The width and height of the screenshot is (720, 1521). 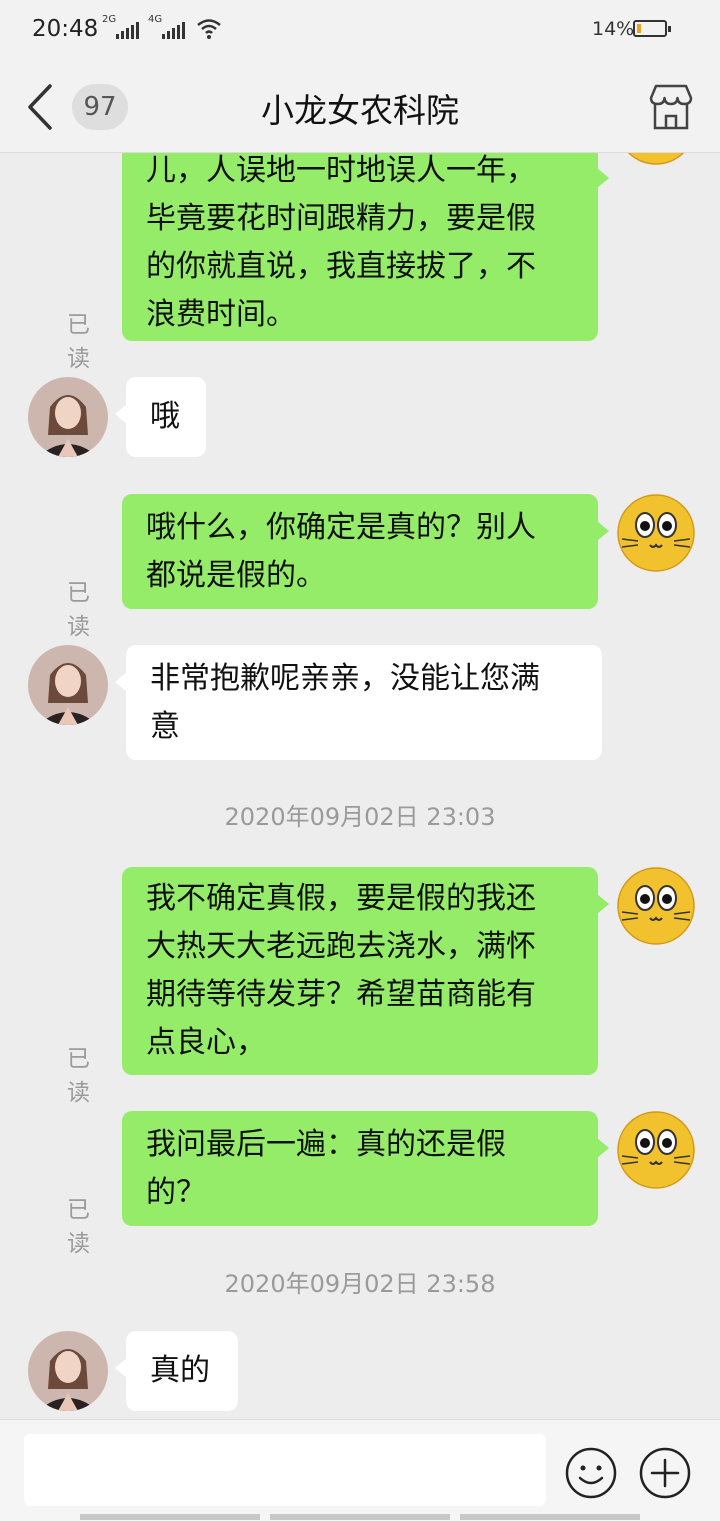 I want to click on store-icon, so click(x=671, y=107).